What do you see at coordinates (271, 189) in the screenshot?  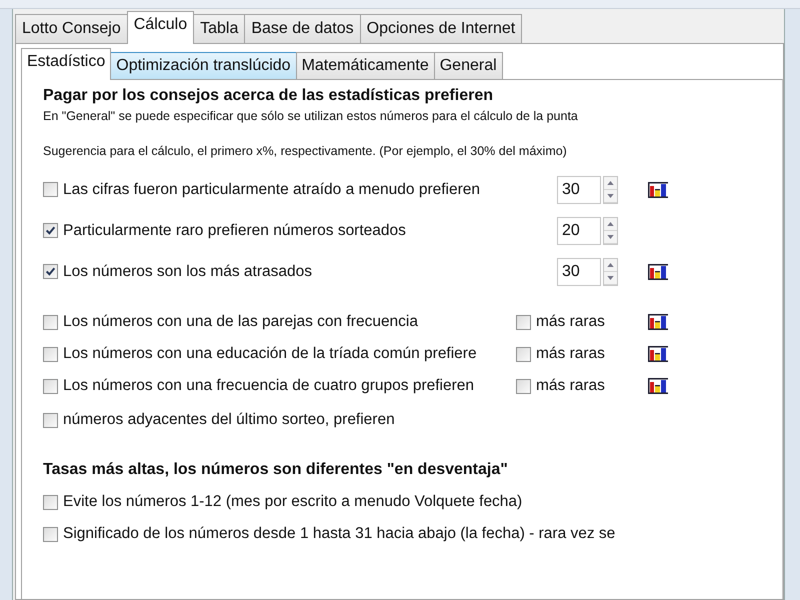 I see `checkbox-label: Las cifras fueron particularmente atraído a menudo prefieren` at bounding box center [271, 189].